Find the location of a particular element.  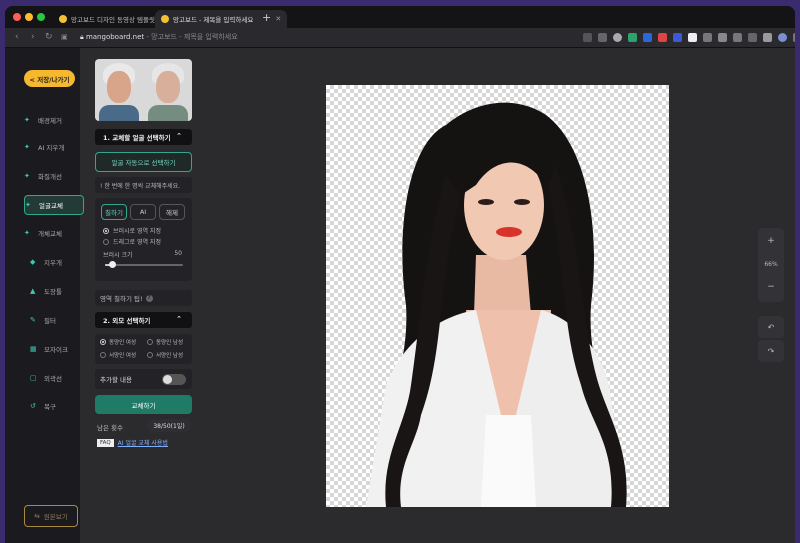

sidebar-item-outline: ▢ 외곽선 is located at coordinates (59, 378).